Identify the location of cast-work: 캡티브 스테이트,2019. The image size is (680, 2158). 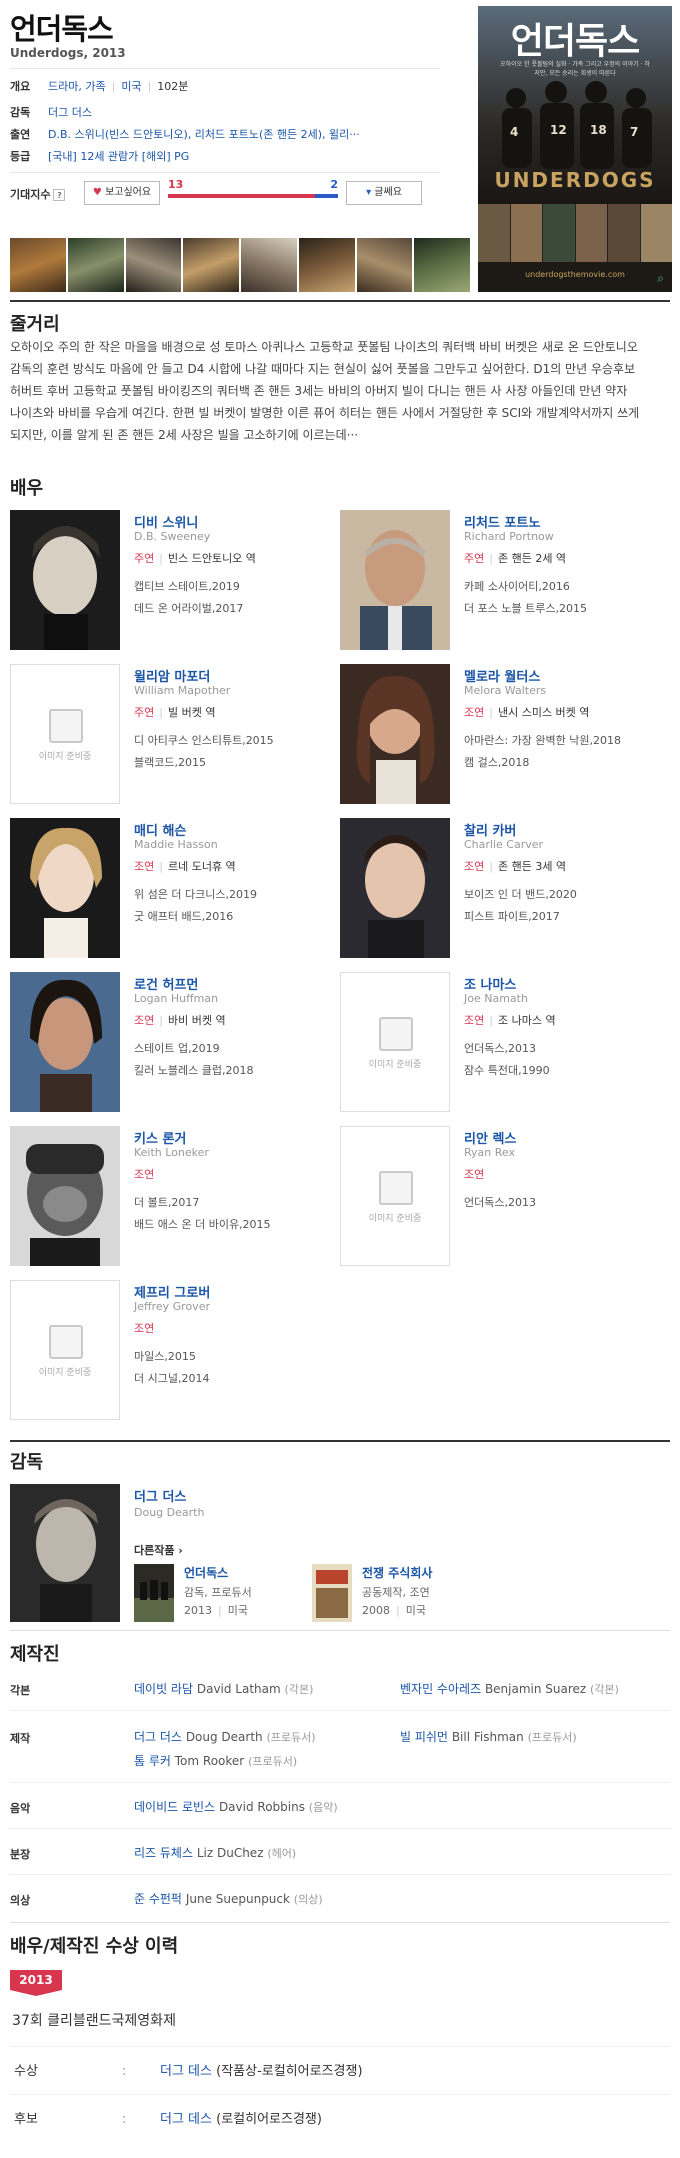
(187, 586).